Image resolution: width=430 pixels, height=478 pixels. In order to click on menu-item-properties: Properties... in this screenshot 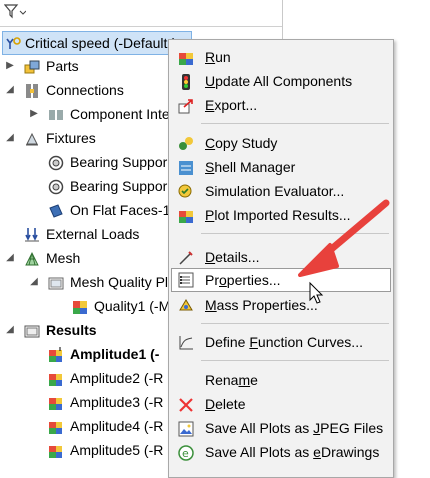, I will do `click(281, 280)`.